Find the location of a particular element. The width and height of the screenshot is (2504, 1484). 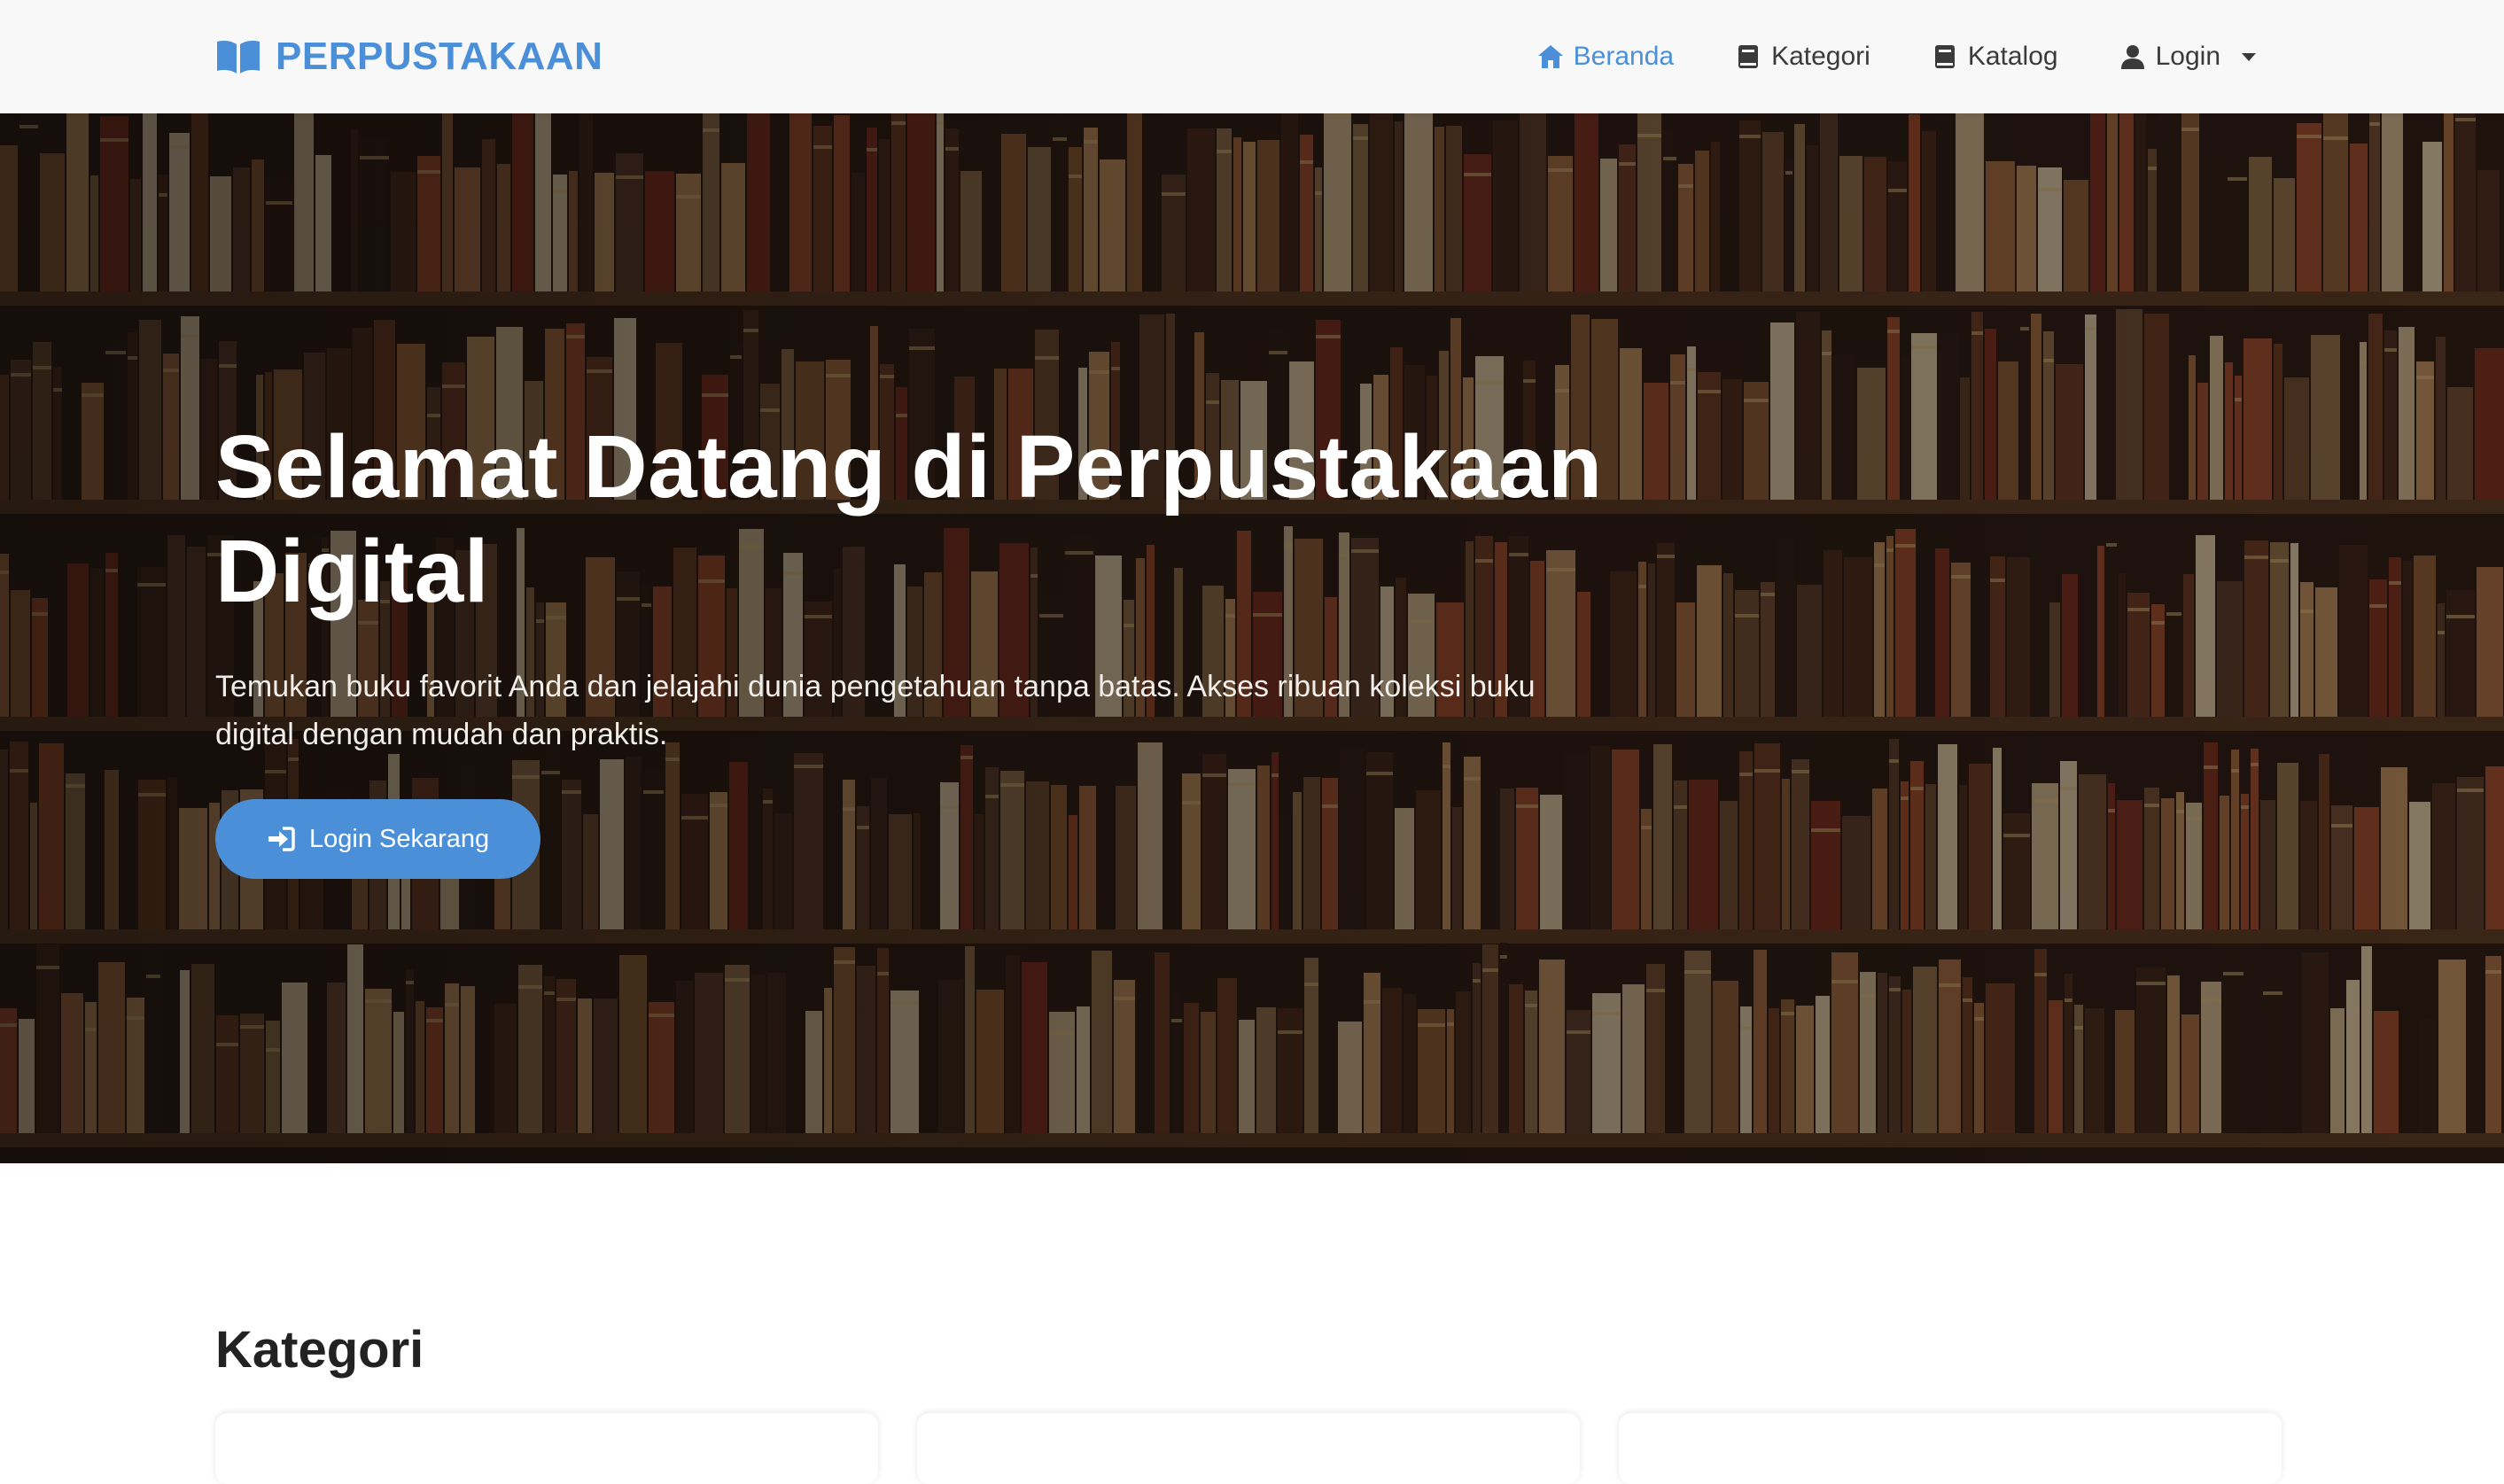

kategori-cards is located at coordinates (1248, 1448).